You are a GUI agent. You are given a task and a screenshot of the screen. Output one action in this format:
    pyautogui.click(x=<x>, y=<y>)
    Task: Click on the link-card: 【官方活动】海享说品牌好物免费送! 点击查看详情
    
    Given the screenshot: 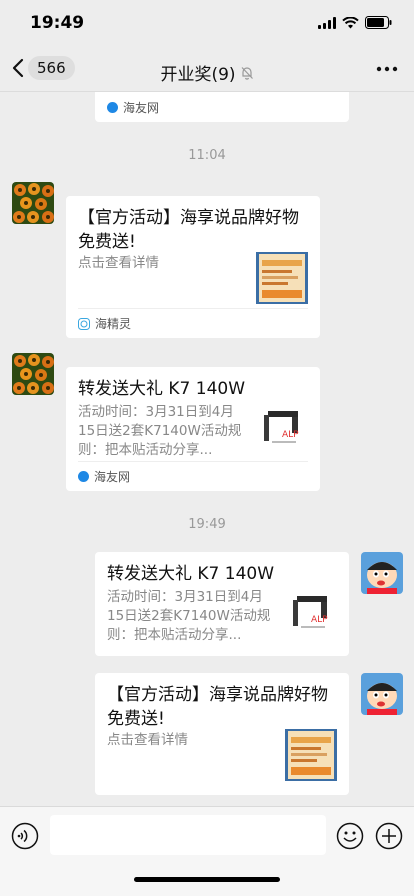 What is the action you would take?
    pyautogui.click(x=222, y=734)
    